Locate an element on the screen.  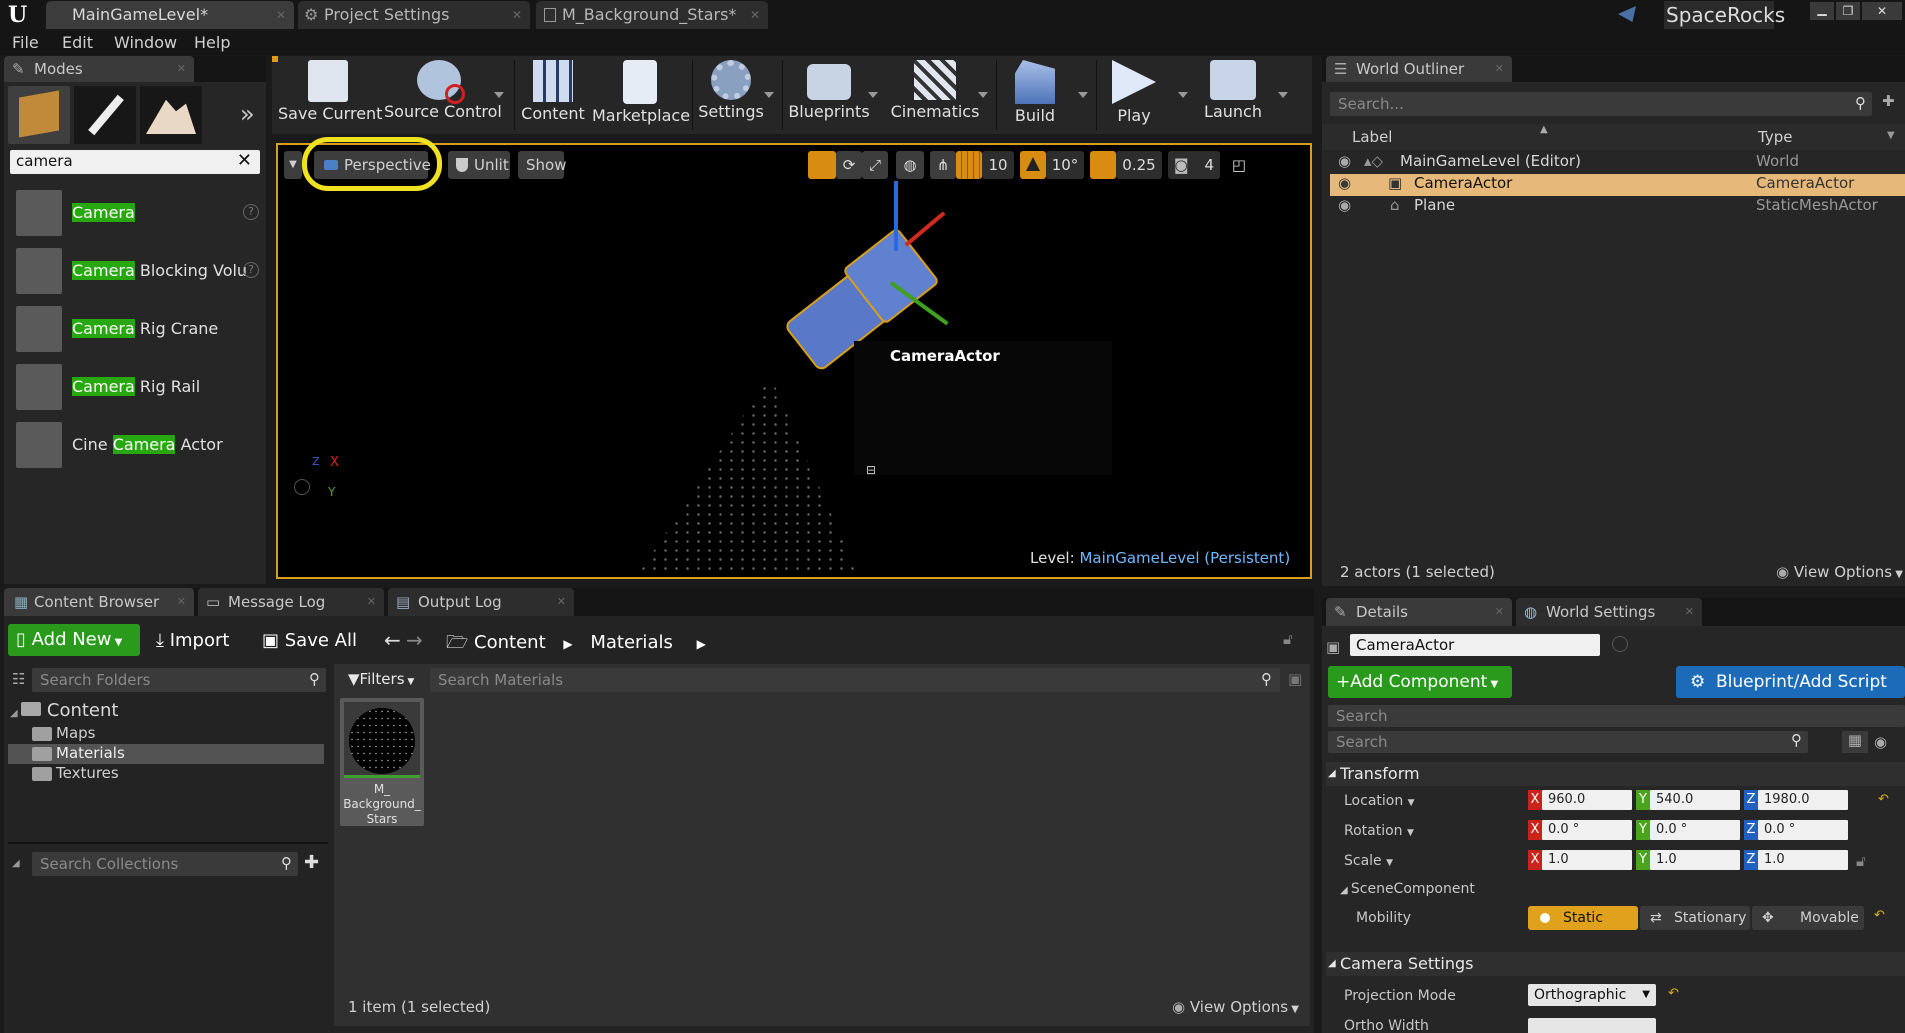
menu-file: File is located at coordinates (25, 42).